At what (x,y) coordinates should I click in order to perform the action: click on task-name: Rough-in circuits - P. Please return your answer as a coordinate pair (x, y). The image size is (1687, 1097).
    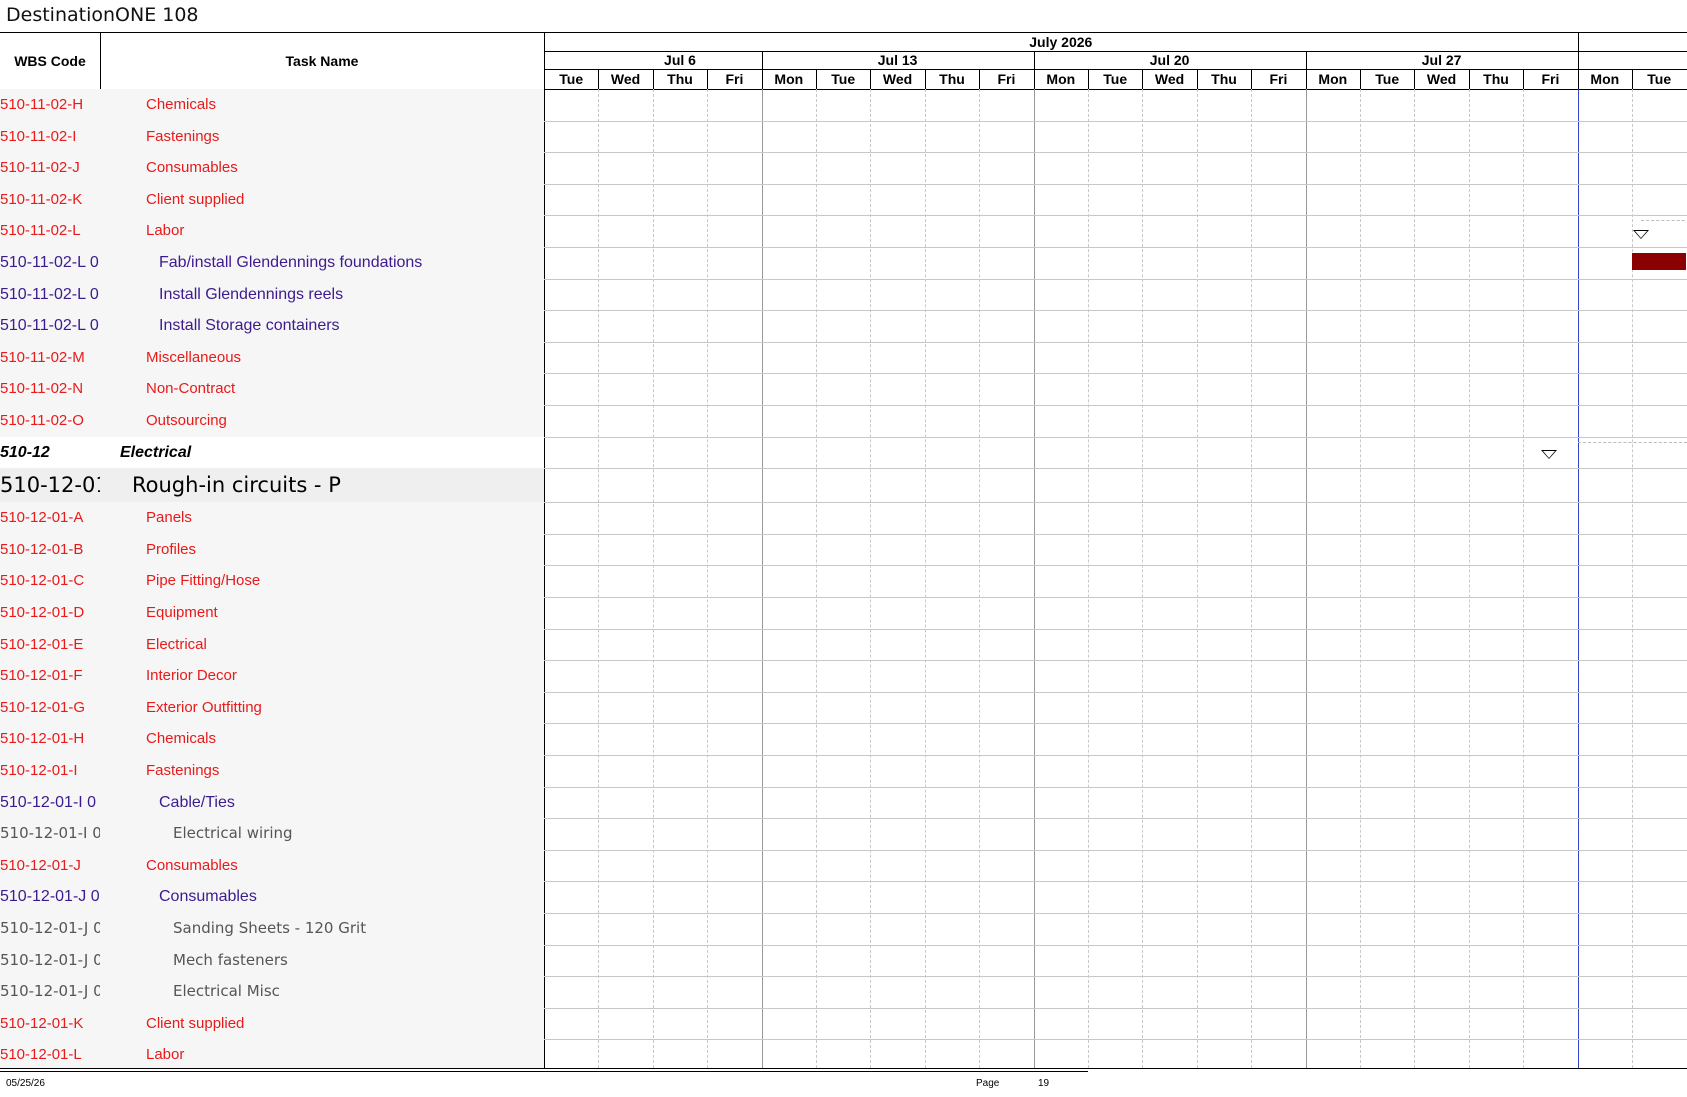
    Looking at the image, I should click on (236, 485).